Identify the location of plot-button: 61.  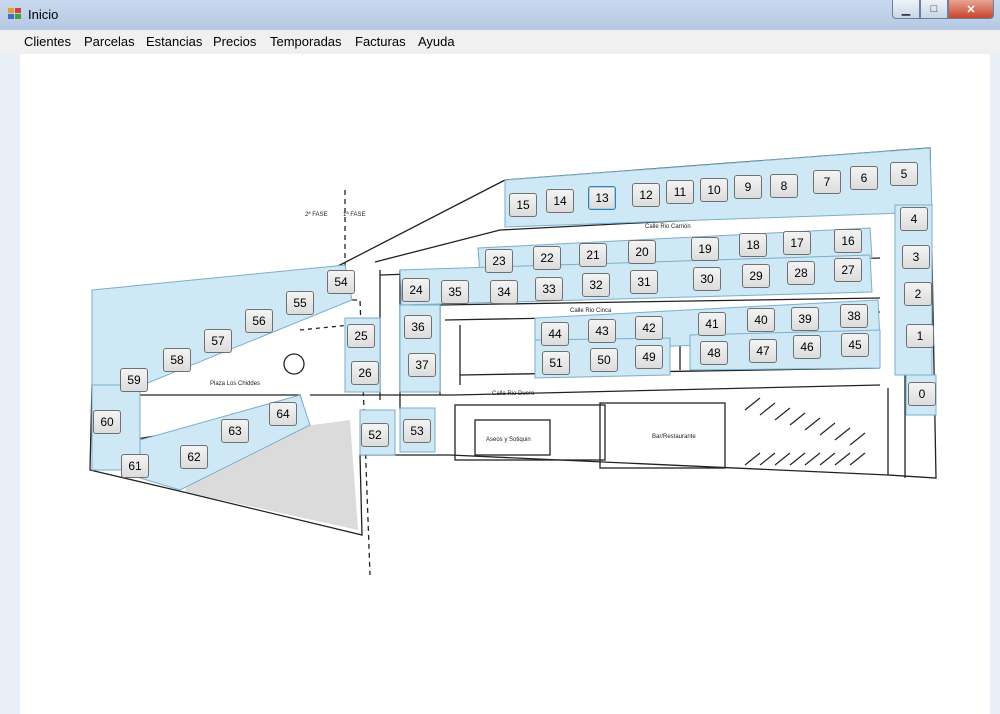
(135, 466).